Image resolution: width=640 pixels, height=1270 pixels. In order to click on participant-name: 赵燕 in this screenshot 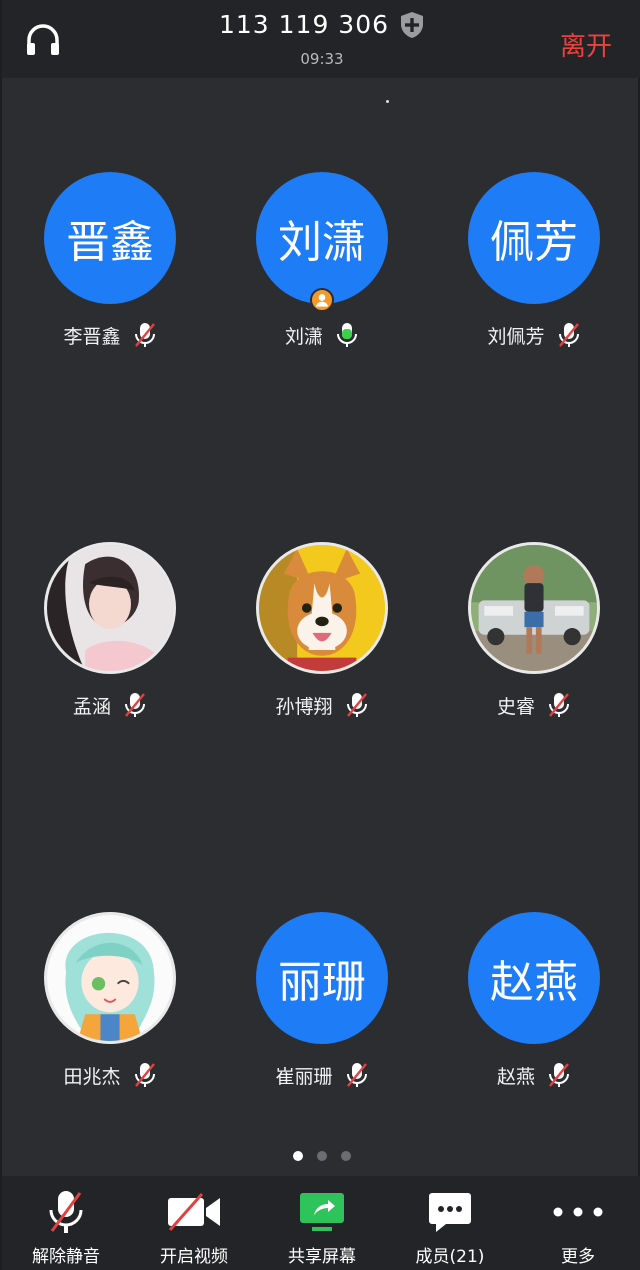, I will do `click(515, 1076)`.